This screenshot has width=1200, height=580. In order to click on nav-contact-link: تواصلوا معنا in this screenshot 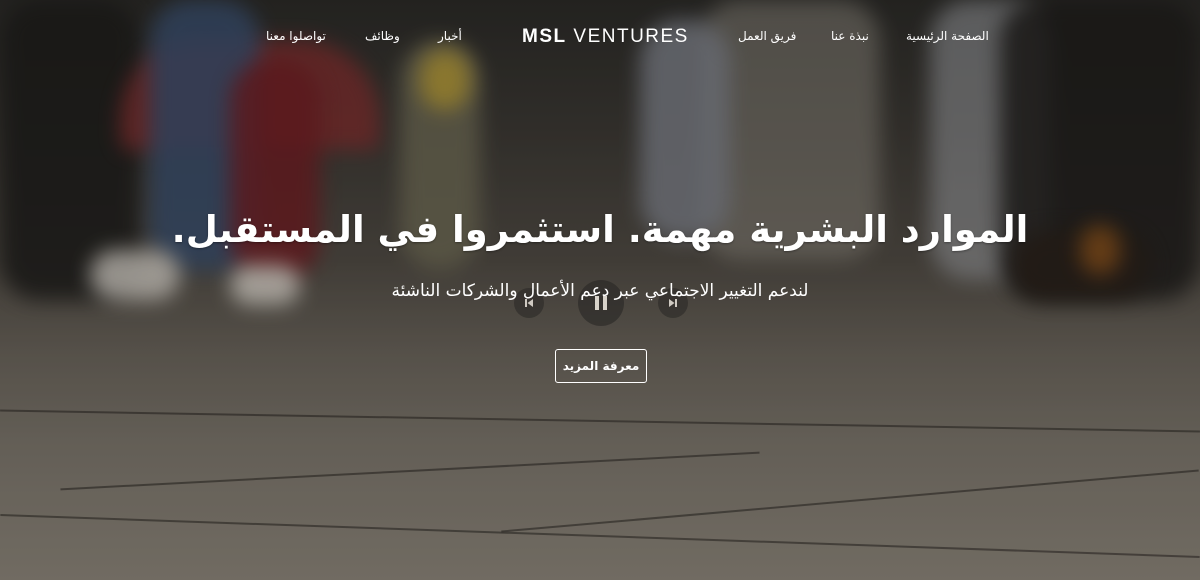, I will do `click(296, 36)`.